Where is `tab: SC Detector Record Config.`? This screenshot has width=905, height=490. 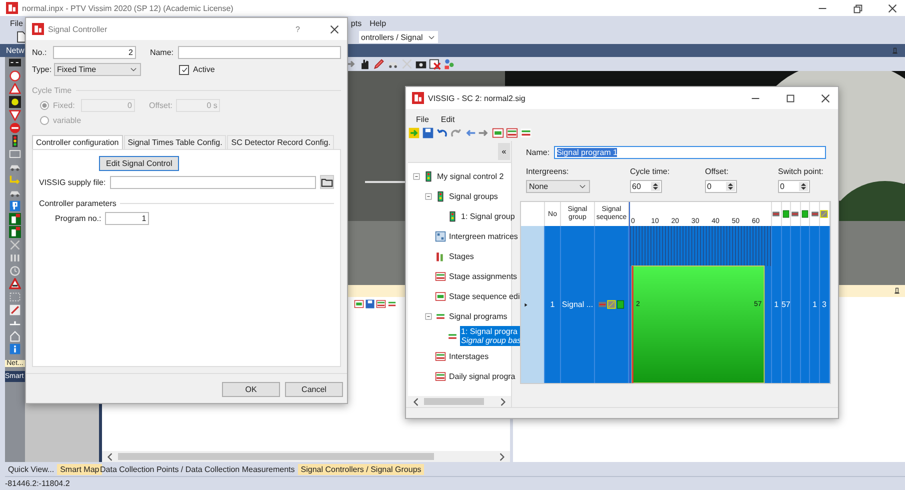
tab: SC Detector Record Config. is located at coordinates (280, 142).